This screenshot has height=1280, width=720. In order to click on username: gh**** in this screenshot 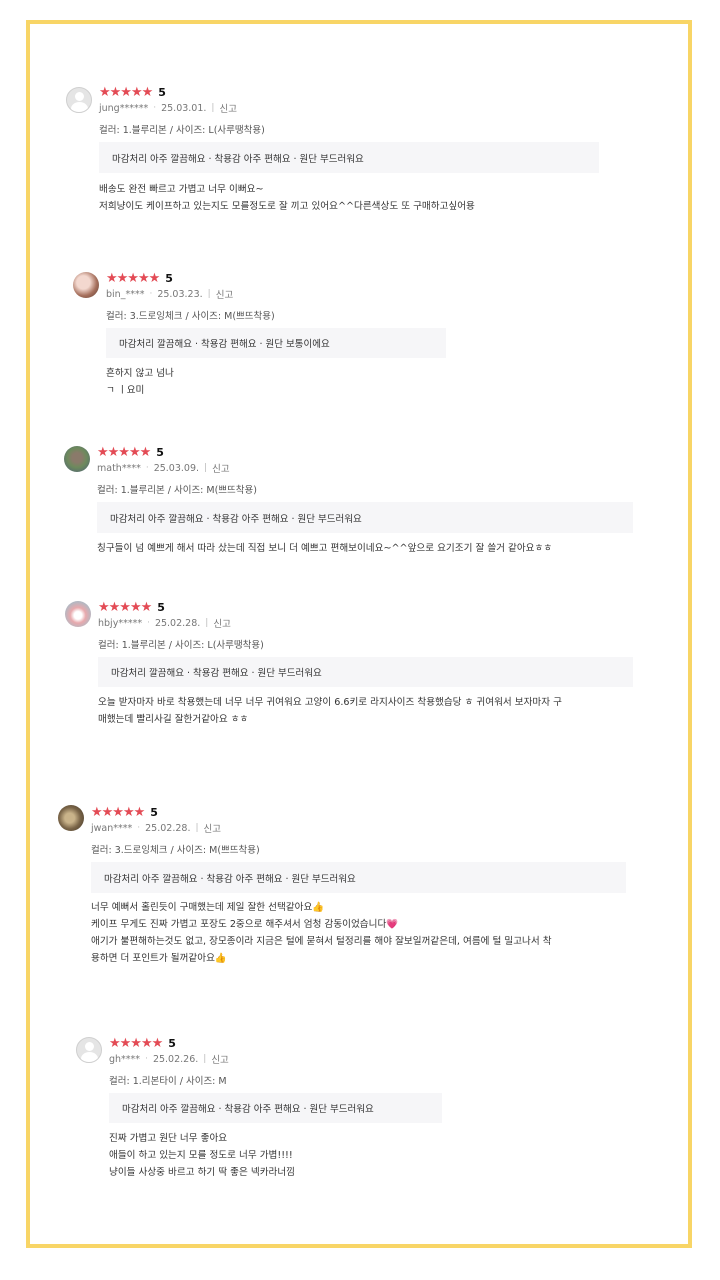, I will do `click(125, 1059)`.